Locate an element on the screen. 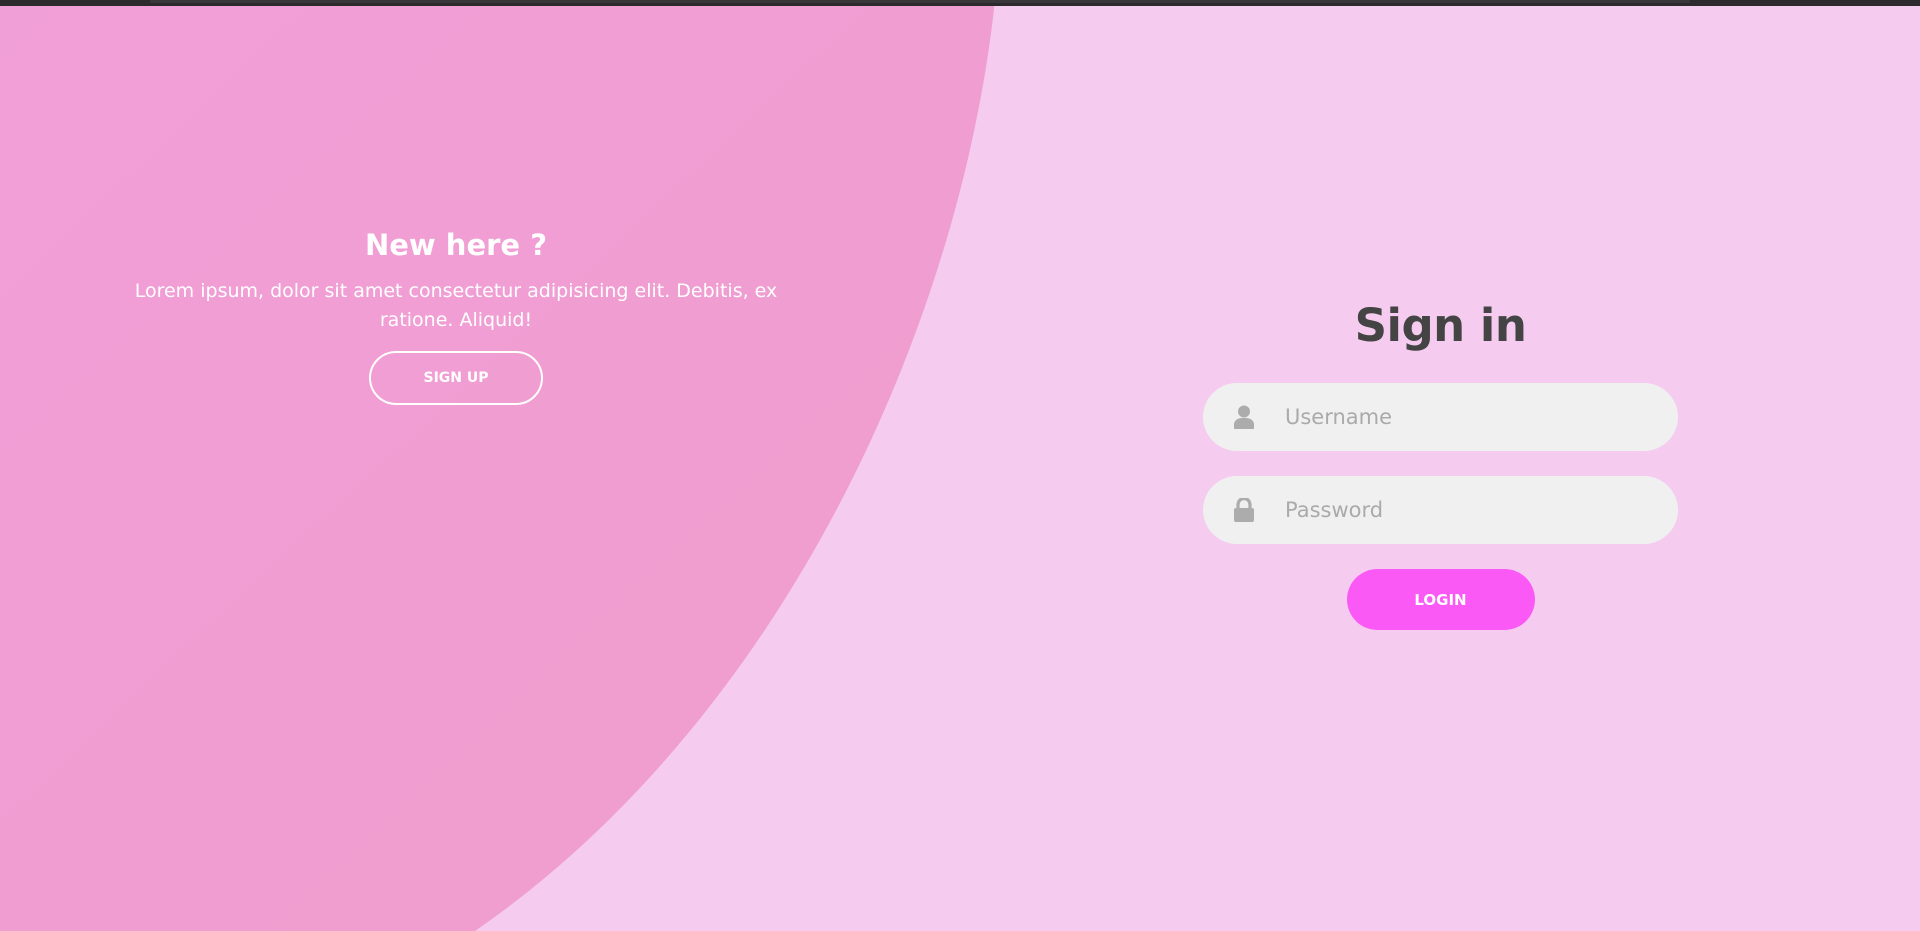 The height and width of the screenshot is (931, 1920). sign-in-title: Sign in is located at coordinates (1440, 325).